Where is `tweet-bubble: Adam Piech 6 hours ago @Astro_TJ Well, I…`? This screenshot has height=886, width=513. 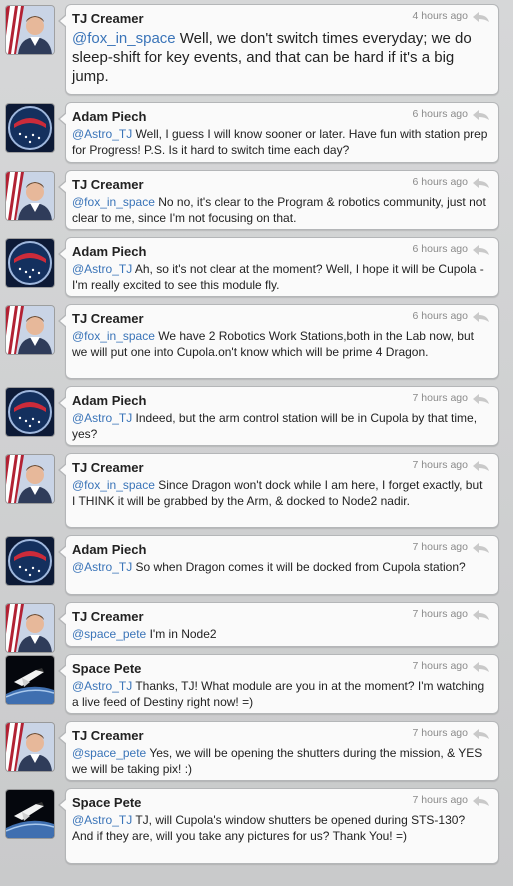
tweet-bubble: Adam Piech 6 hours ago @Astro_TJ Well, I… is located at coordinates (278, 132).